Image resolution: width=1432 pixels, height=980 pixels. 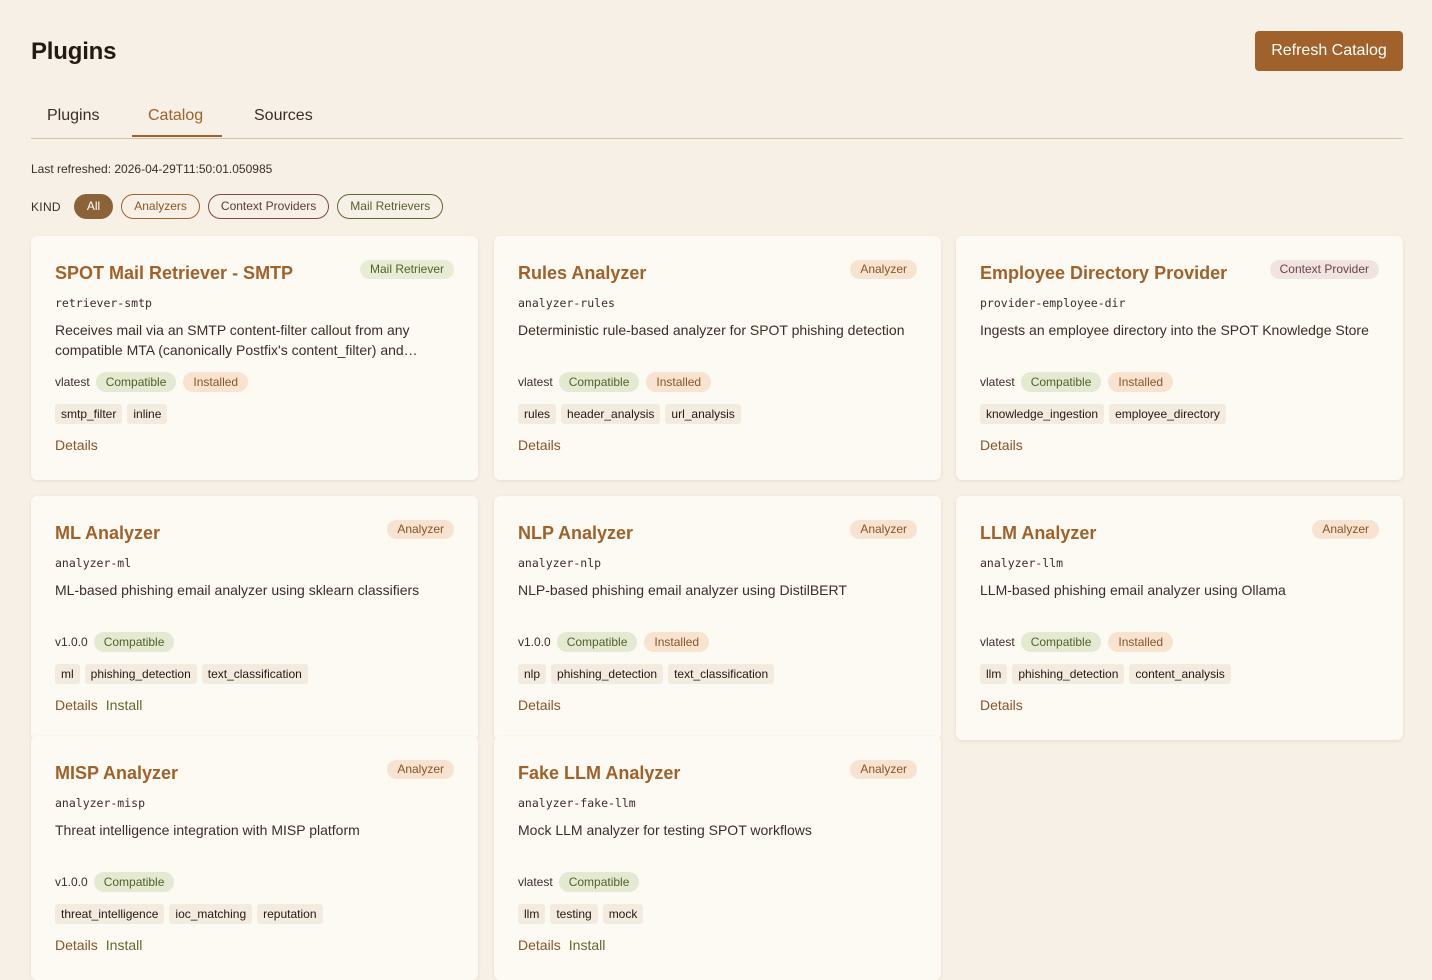 I want to click on plugin-meta-row: v1.0.0 Compatible, so click(x=118, y=882).